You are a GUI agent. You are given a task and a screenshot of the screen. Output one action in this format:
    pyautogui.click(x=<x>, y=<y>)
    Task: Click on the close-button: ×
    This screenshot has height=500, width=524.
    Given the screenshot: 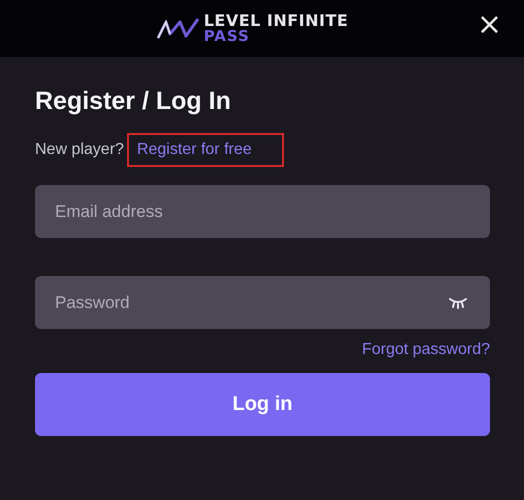 What is the action you would take?
    pyautogui.click(x=489, y=25)
    